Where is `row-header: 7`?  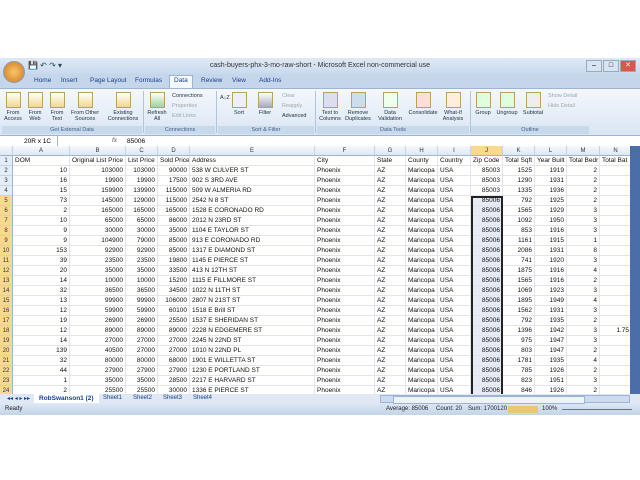
row-header: 7 is located at coordinates (6, 221).